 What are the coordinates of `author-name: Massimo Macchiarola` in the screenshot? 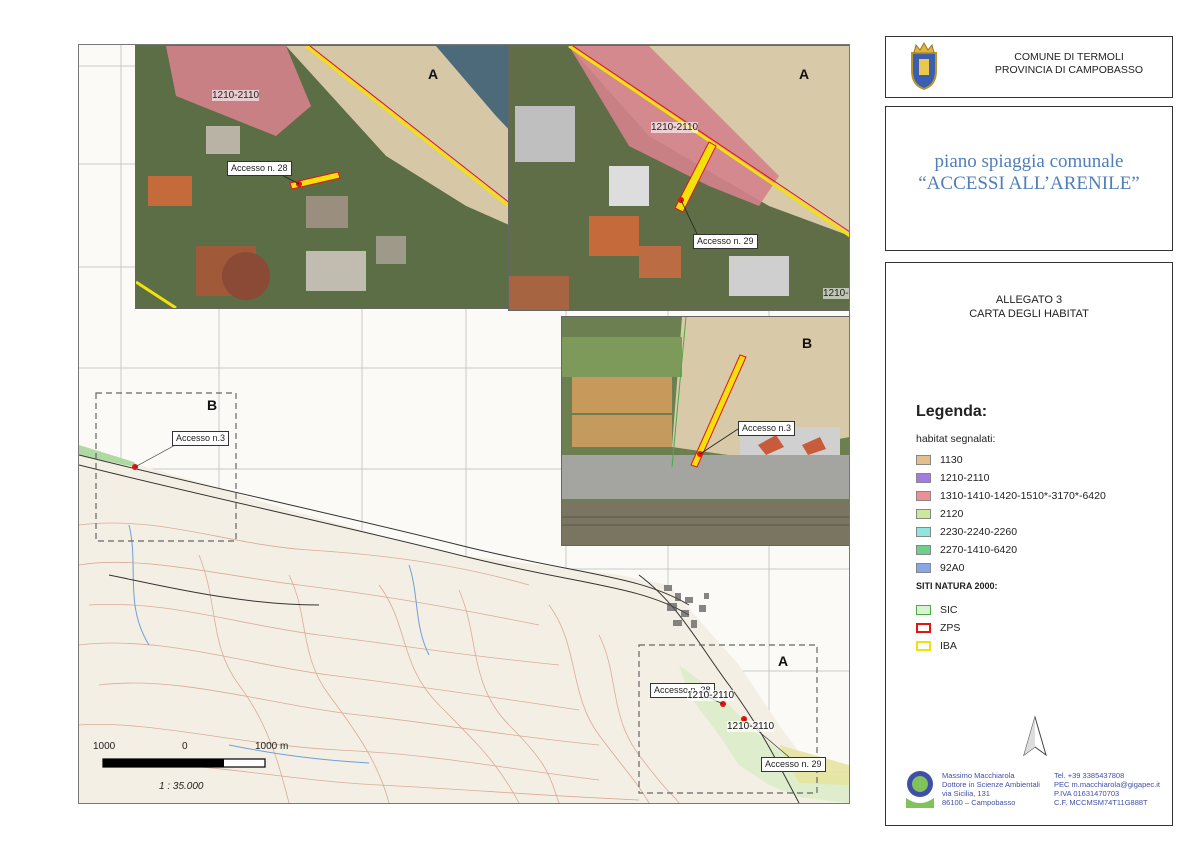 It's located at (978, 775).